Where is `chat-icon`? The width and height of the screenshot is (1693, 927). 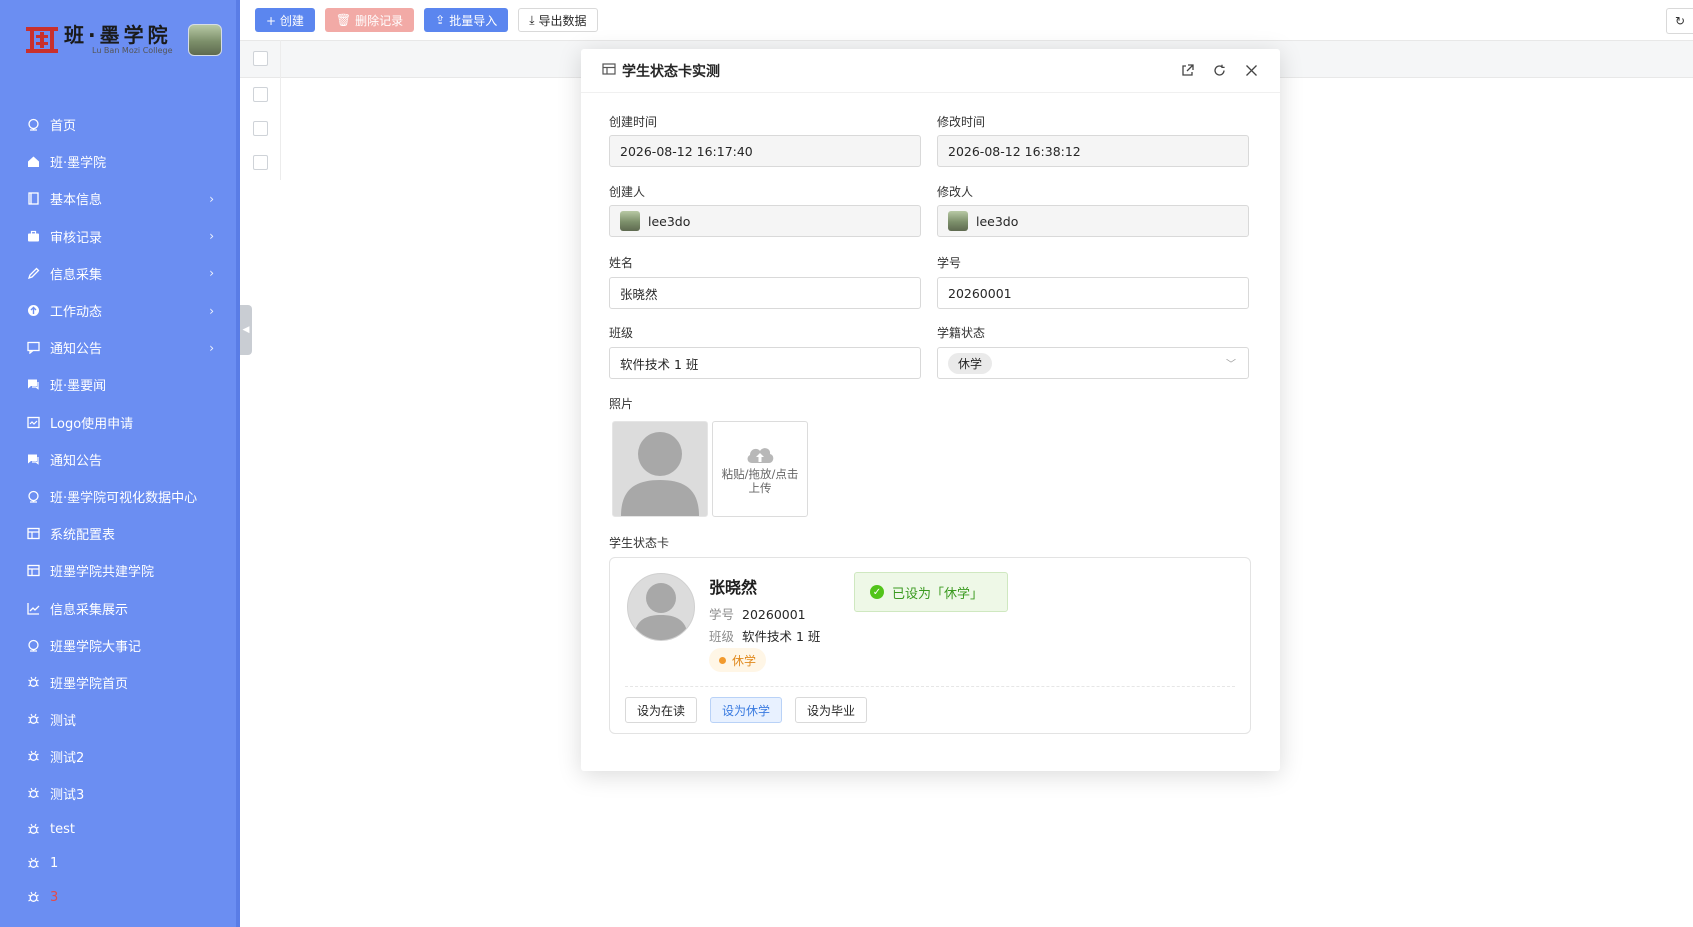 chat-icon is located at coordinates (33, 459).